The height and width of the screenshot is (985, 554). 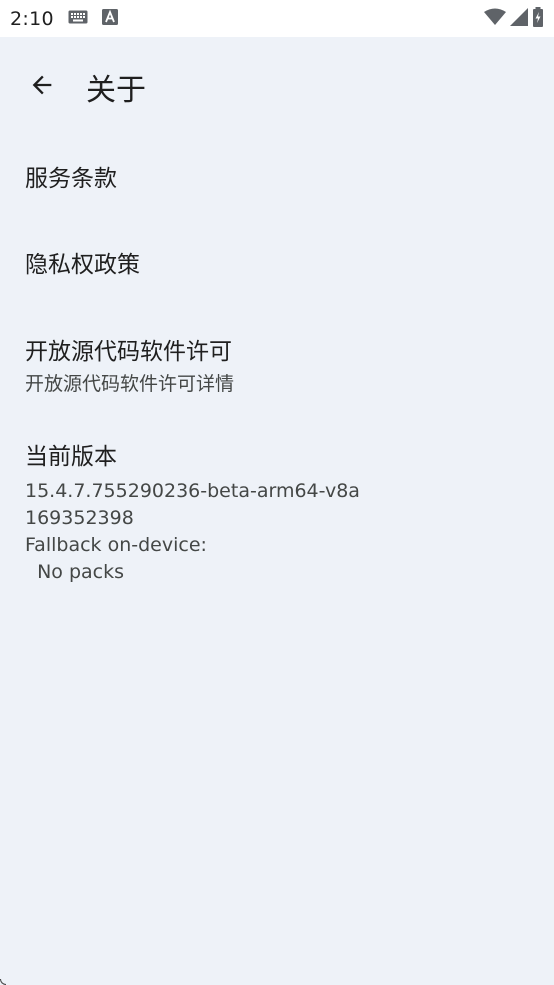 What do you see at coordinates (109, 18) in the screenshot?
I see `font-a-icon` at bounding box center [109, 18].